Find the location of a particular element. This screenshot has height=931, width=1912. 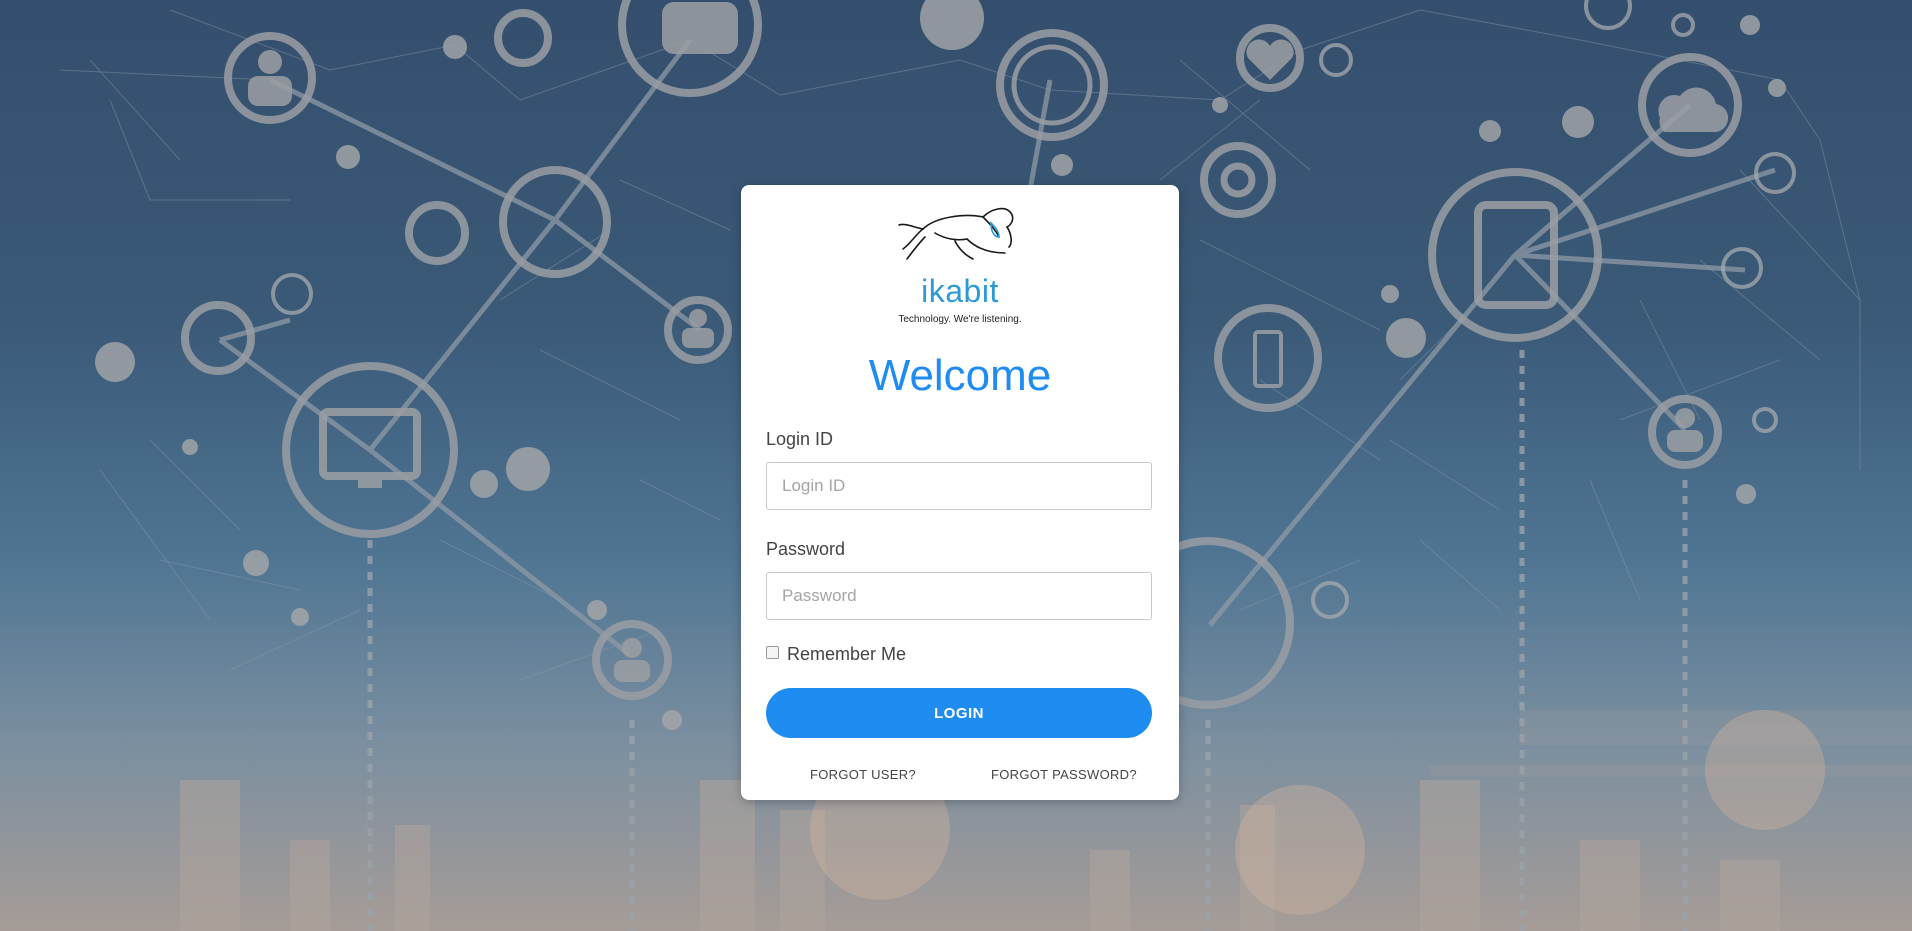

welcome-heading: Welcome is located at coordinates (960, 375).